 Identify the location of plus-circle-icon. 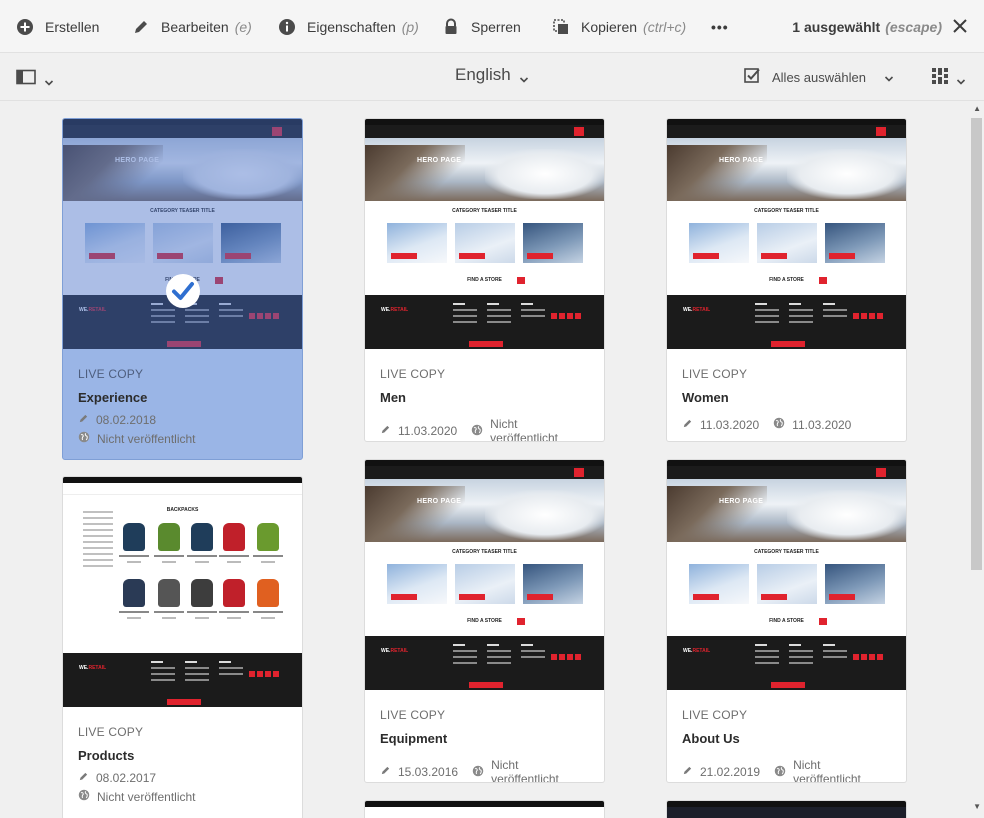
(25, 27).